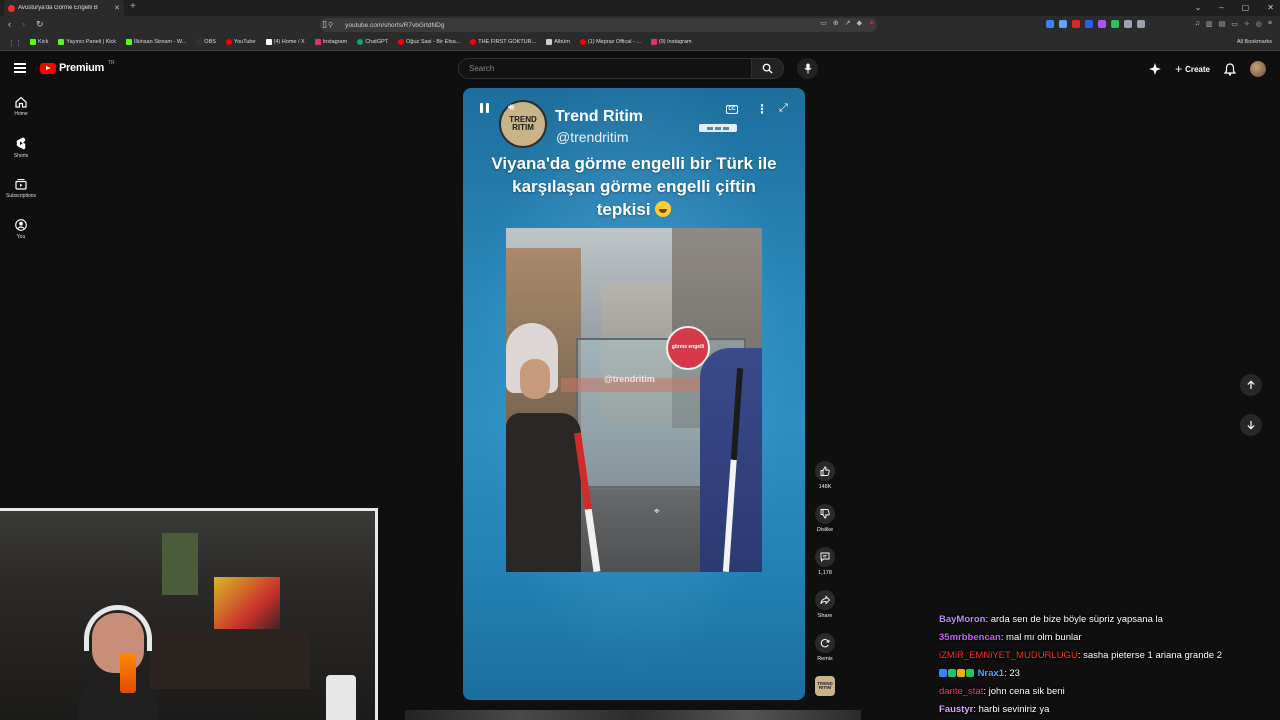  Describe the element at coordinates (825, 471) in the screenshot. I see `like-button` at that location.